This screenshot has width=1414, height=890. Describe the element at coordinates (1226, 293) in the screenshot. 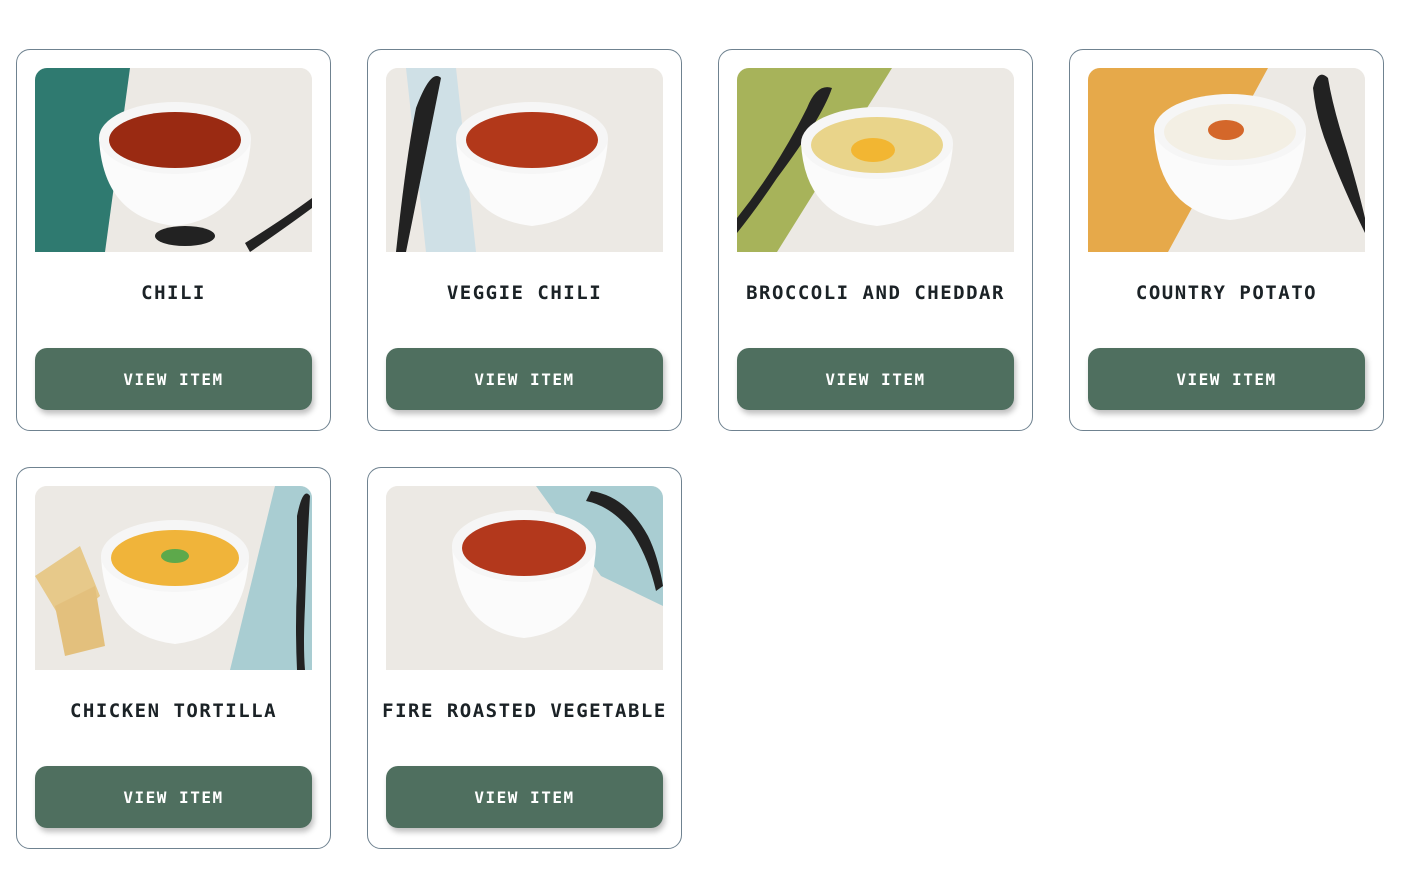

I see `product-name: COUNTRY POTATO` at that location.